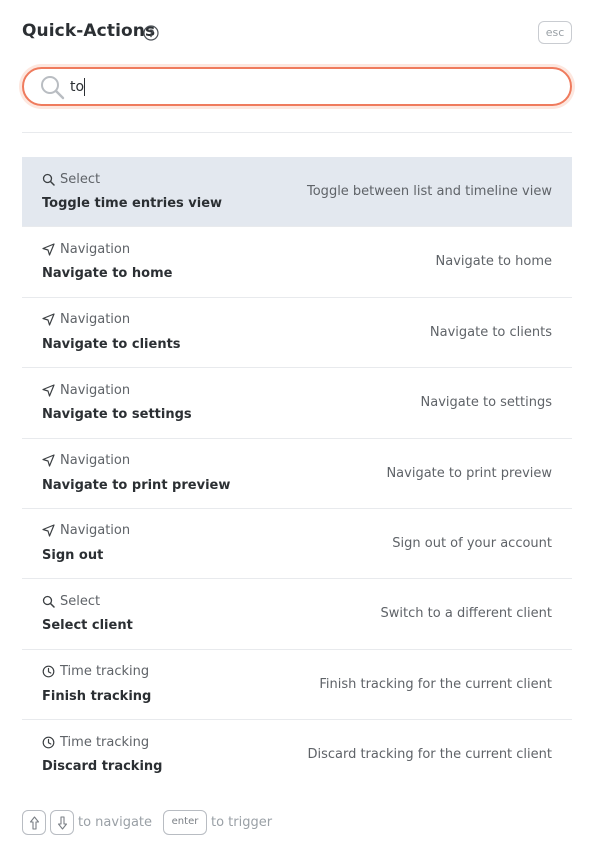 The image size is (594, 853). Describe the element at coordinates (89, 31) in the screenshot. I see `page-title: Quick-Actions` at that location.